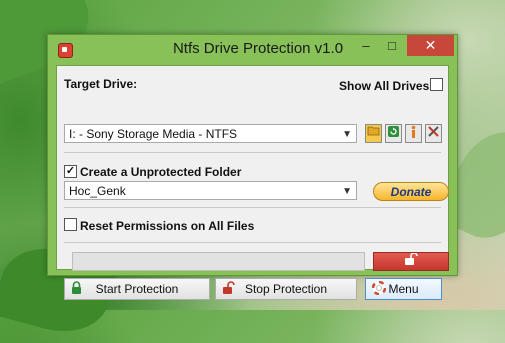 Image resolution: width=505 pixels, height=343 pixels. What do you see at coordinates (392, 45) in the screenshot?
I see `maximize-button: □` at bounding box center [392, 45].